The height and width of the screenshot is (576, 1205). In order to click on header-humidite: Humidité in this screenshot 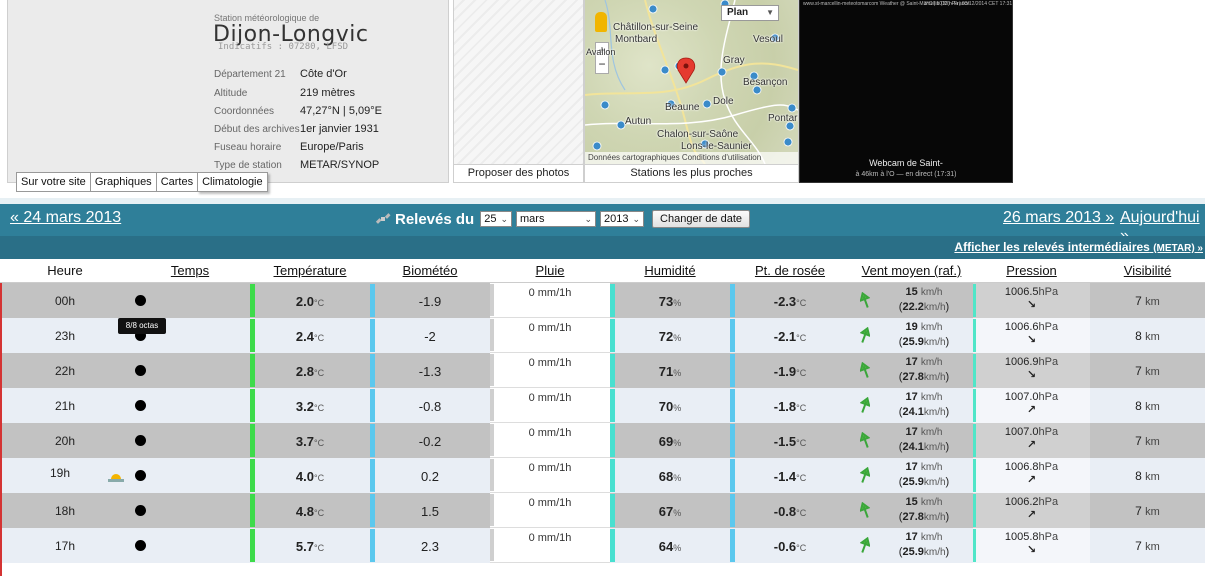, I will do `click(670, 270)`.